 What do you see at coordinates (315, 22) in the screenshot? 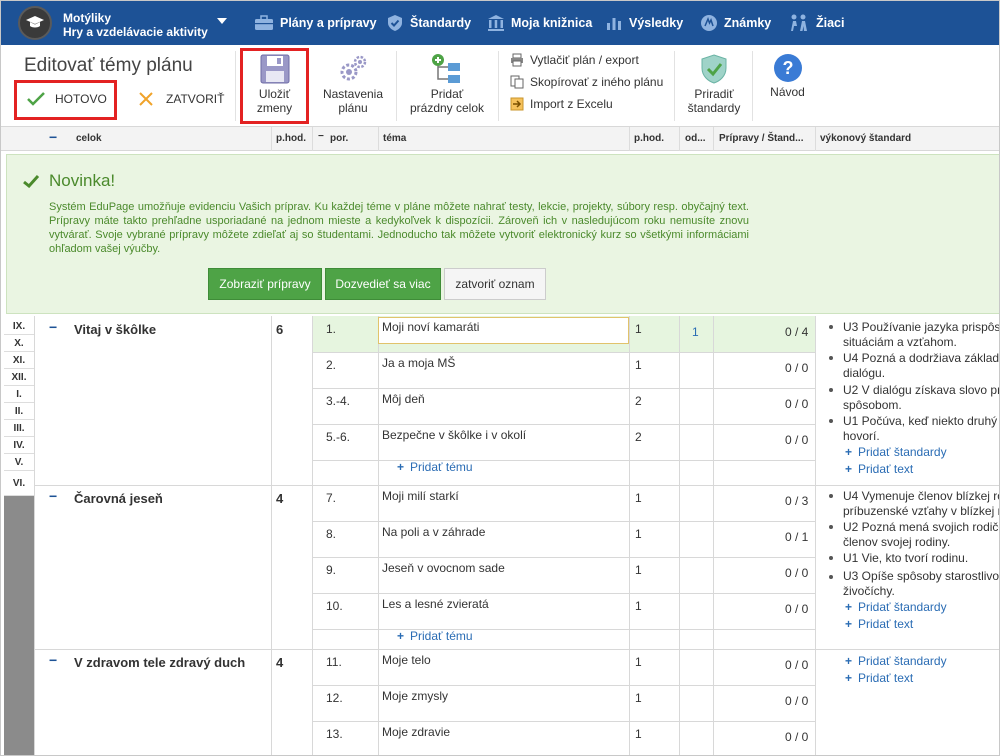
I see `nav-plans: Plány a prípravy` at bounding box center [315, 22].